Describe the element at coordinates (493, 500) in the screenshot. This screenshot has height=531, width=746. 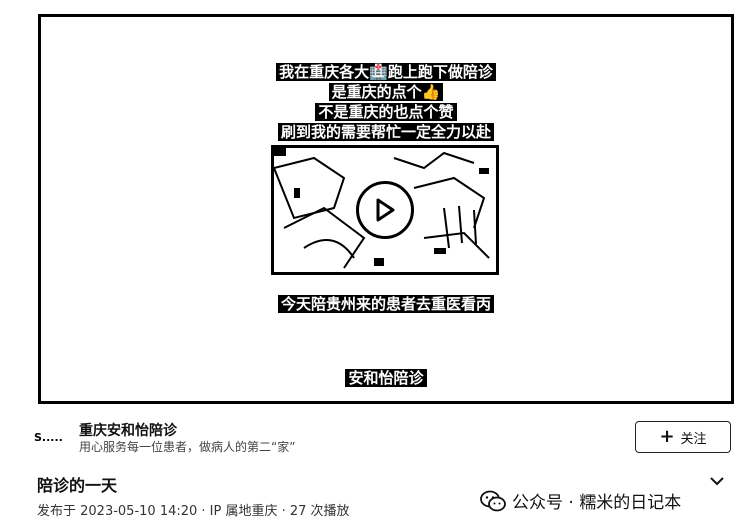
I see `wechat-icon` at that location.